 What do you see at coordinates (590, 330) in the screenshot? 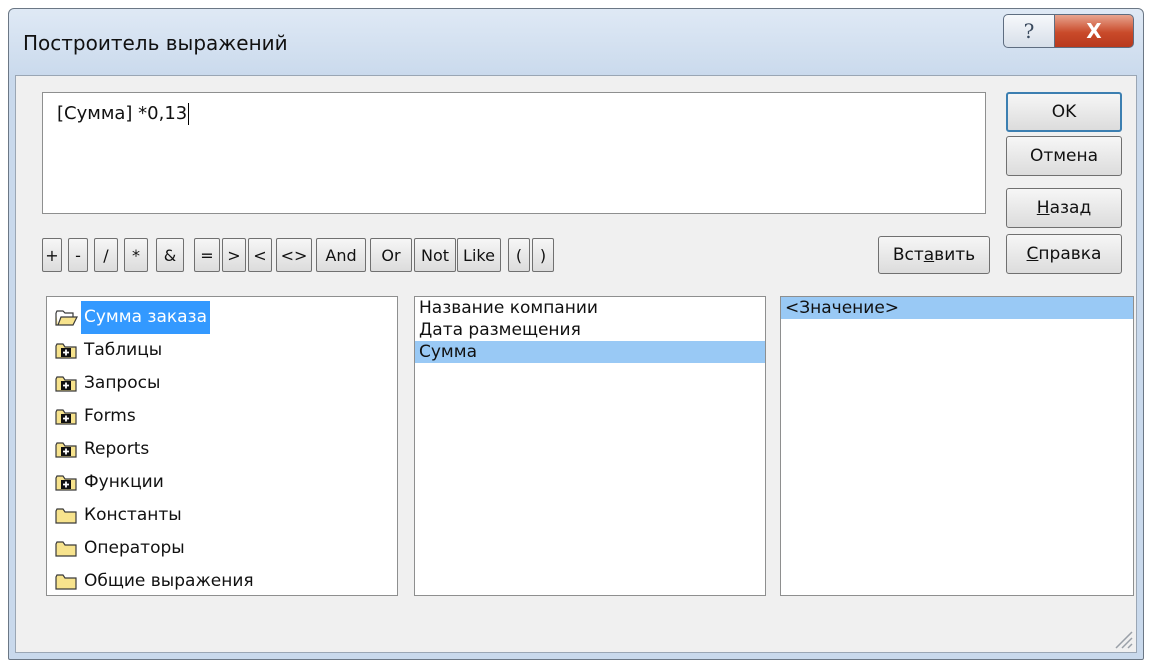
I see `field-item: Дата размещения` at bounding box center [590, 330].